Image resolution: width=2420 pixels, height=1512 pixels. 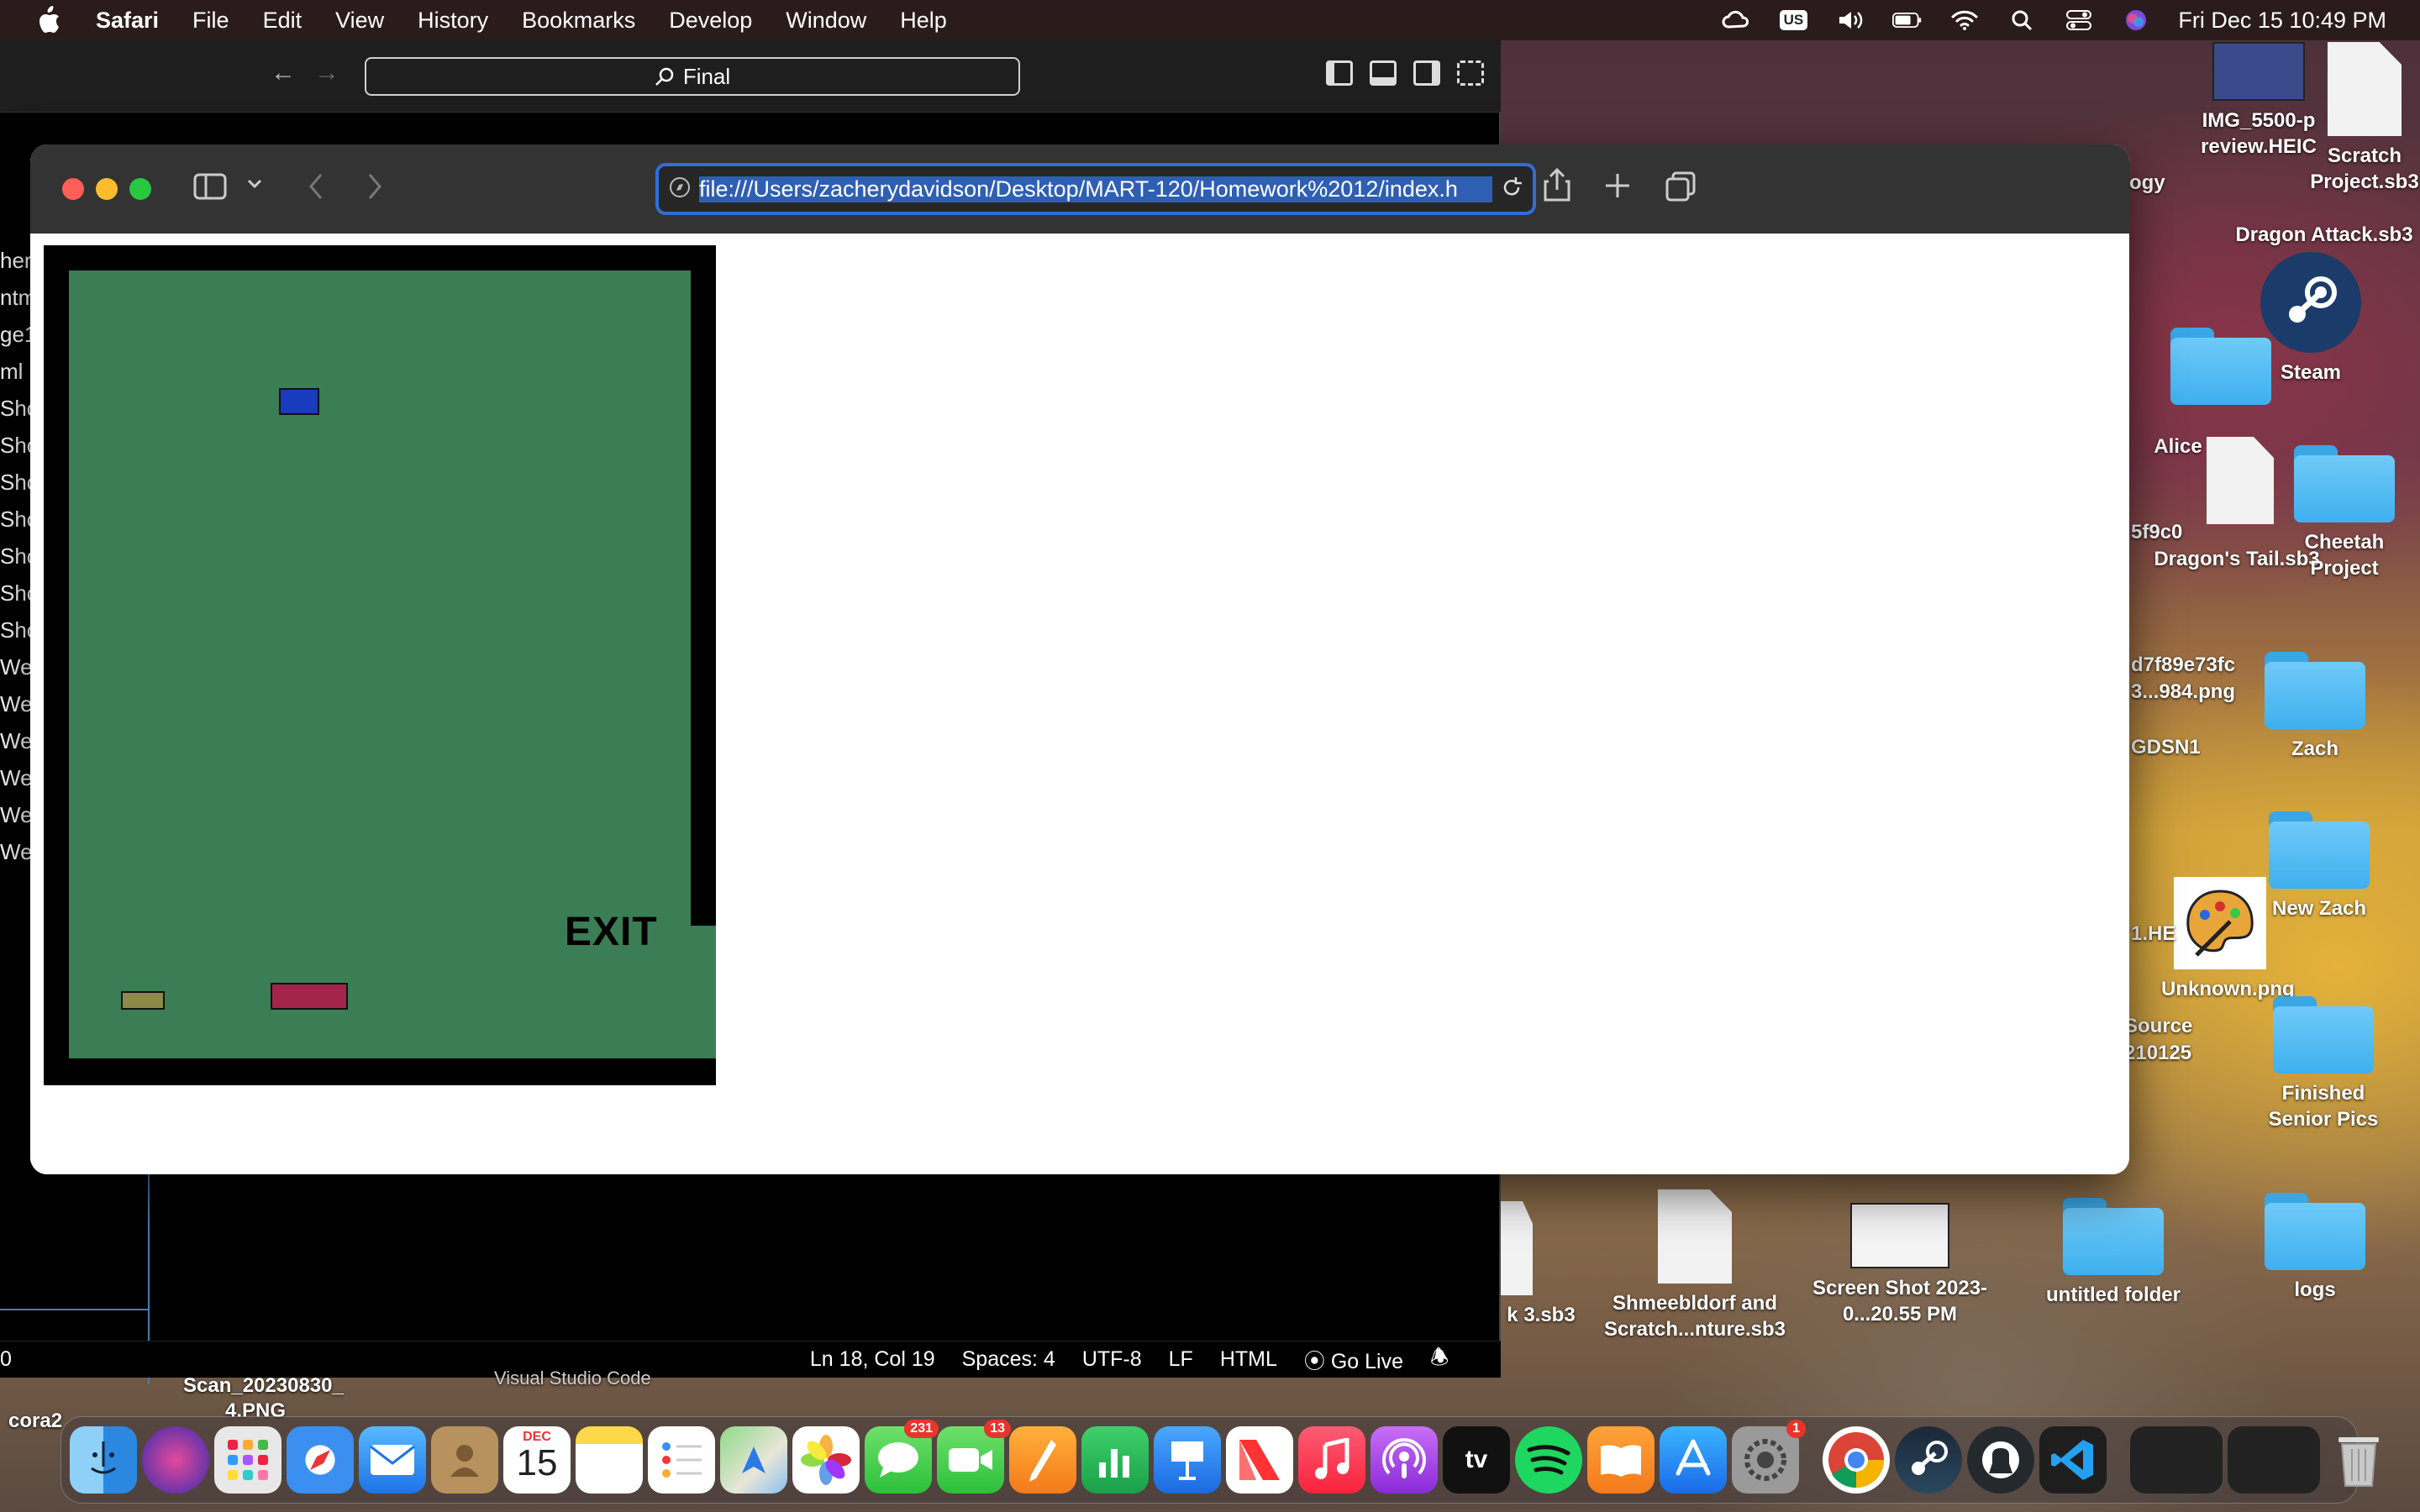 I want to click on status-encoding: UTF-8, so click(x=1112, y=1359).